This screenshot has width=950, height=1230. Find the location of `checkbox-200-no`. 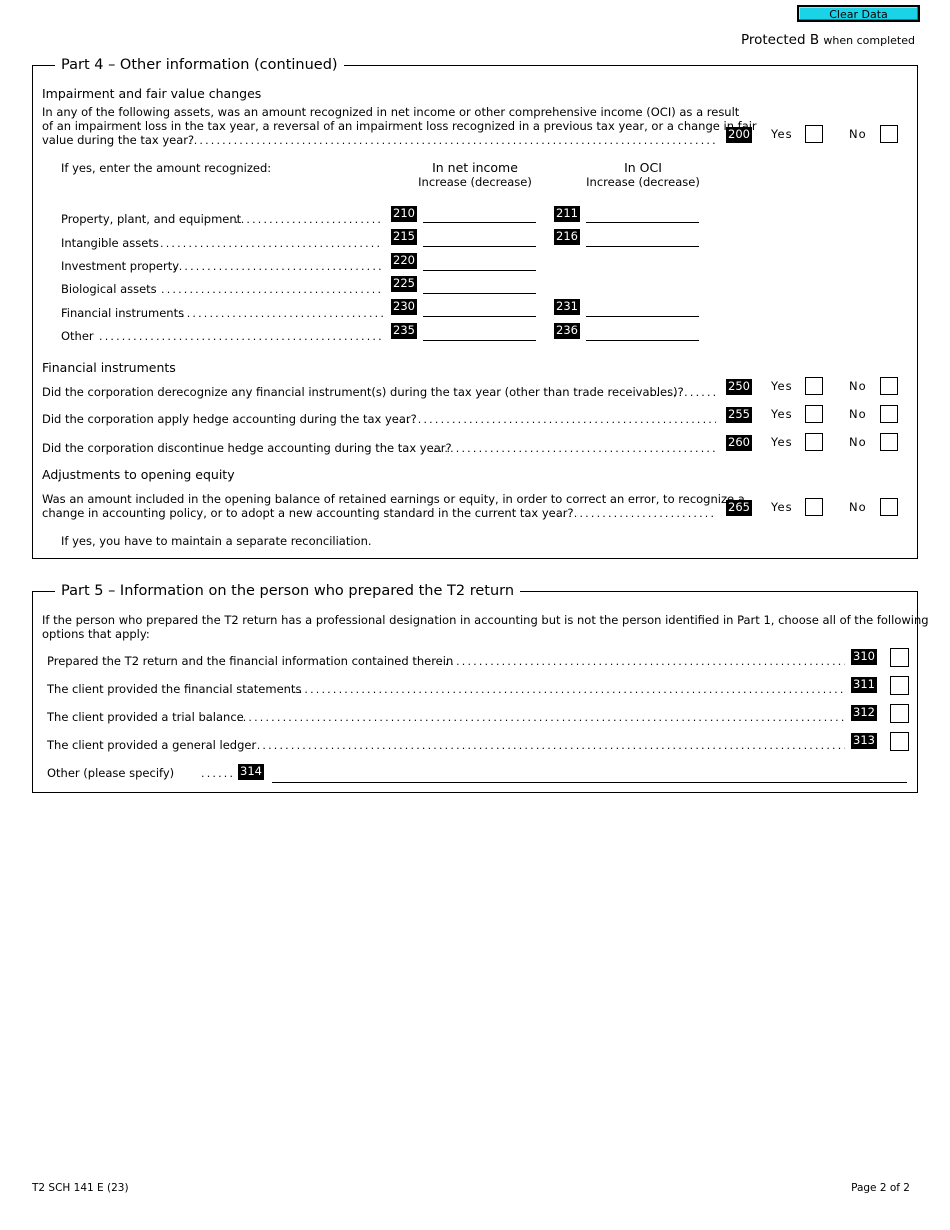

checkbox-200-no is located at coordinates (889, 134).